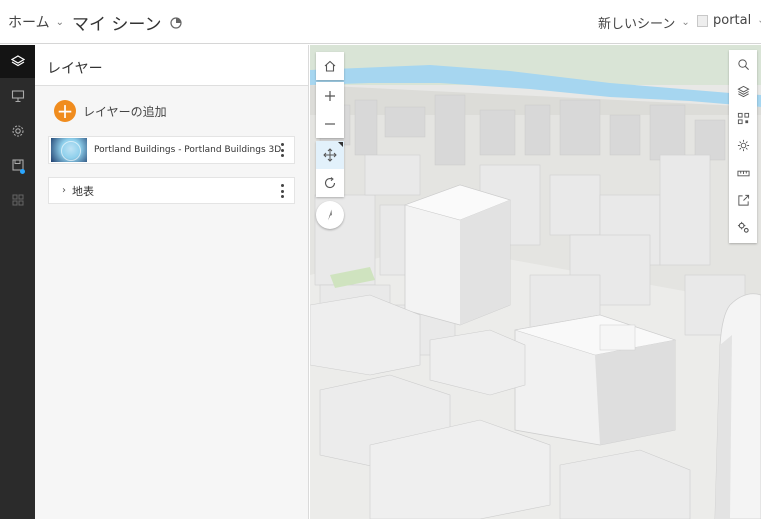  I want to click on navigation-mode-controls, so click(330, 169).